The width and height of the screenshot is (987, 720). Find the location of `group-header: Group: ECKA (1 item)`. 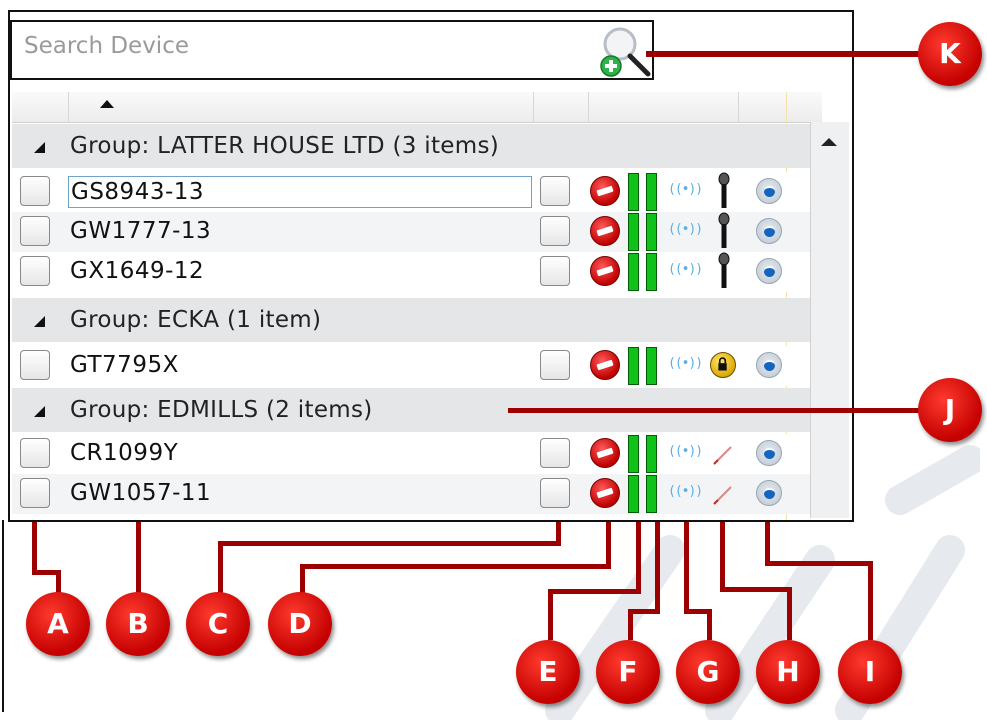

group-header: Group: ECKA (1 item) is located at coordinates (411, 320).